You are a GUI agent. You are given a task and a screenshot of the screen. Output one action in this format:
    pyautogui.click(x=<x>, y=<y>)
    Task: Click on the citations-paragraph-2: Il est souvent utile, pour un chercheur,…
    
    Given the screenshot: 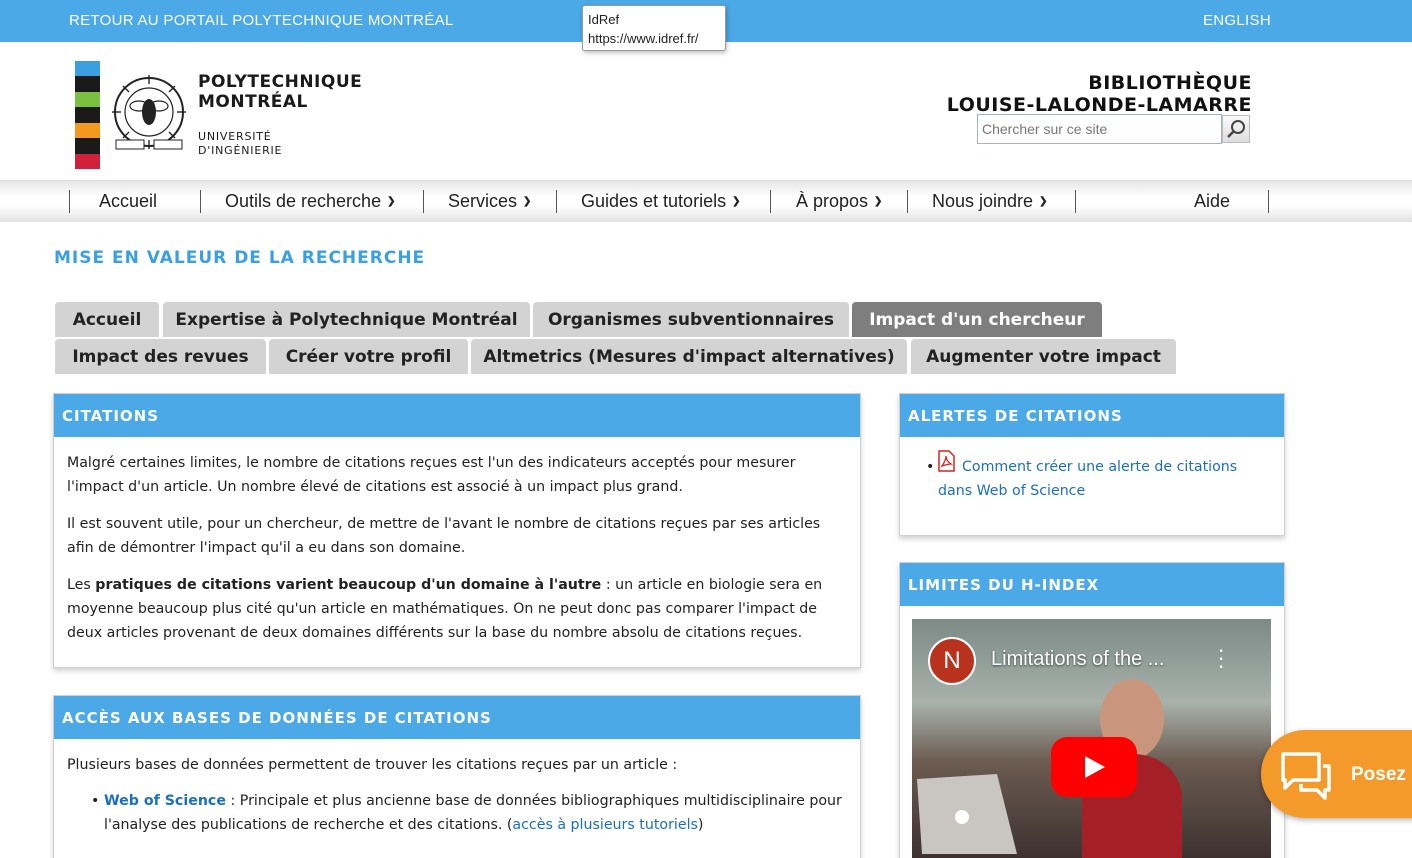 What is the action you would take?
    pyautogui.click(x=444, y=536)
    